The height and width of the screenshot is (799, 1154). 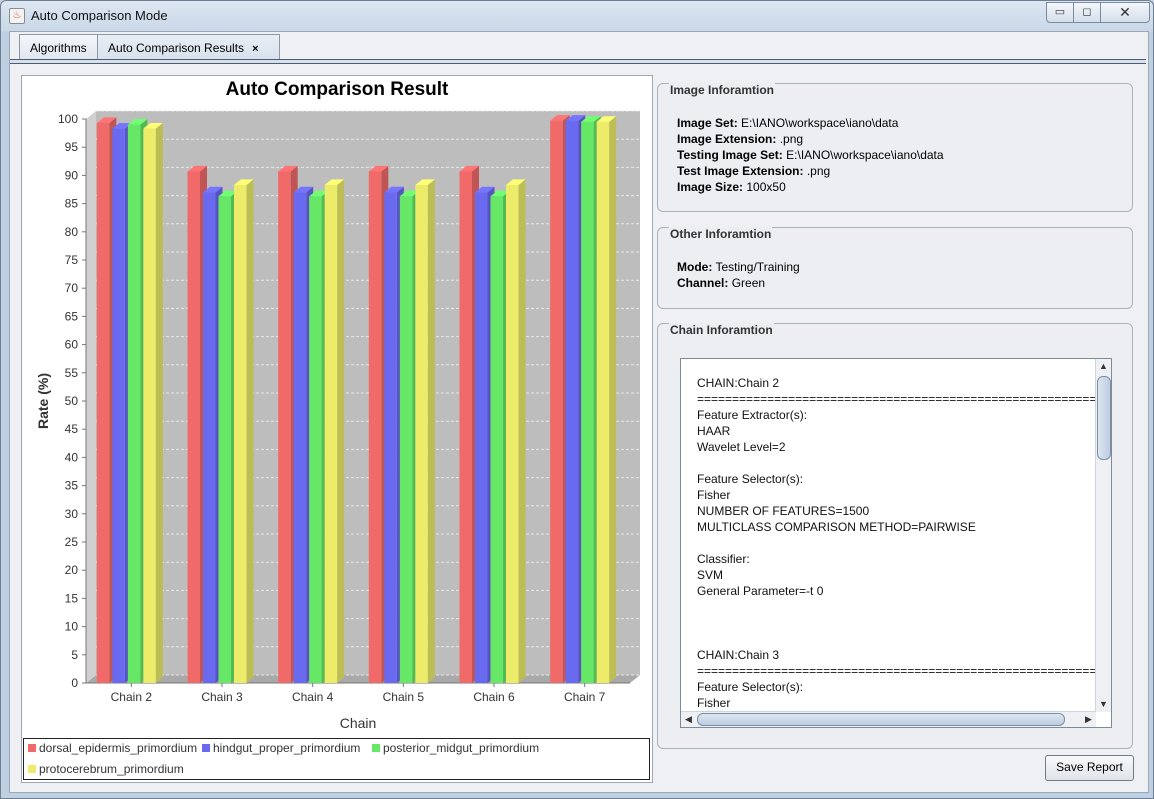 What do you see at coordinates (72, 345) in the screenshot?
I see `y-tick-label: 60` at bounding box center [72, 345].